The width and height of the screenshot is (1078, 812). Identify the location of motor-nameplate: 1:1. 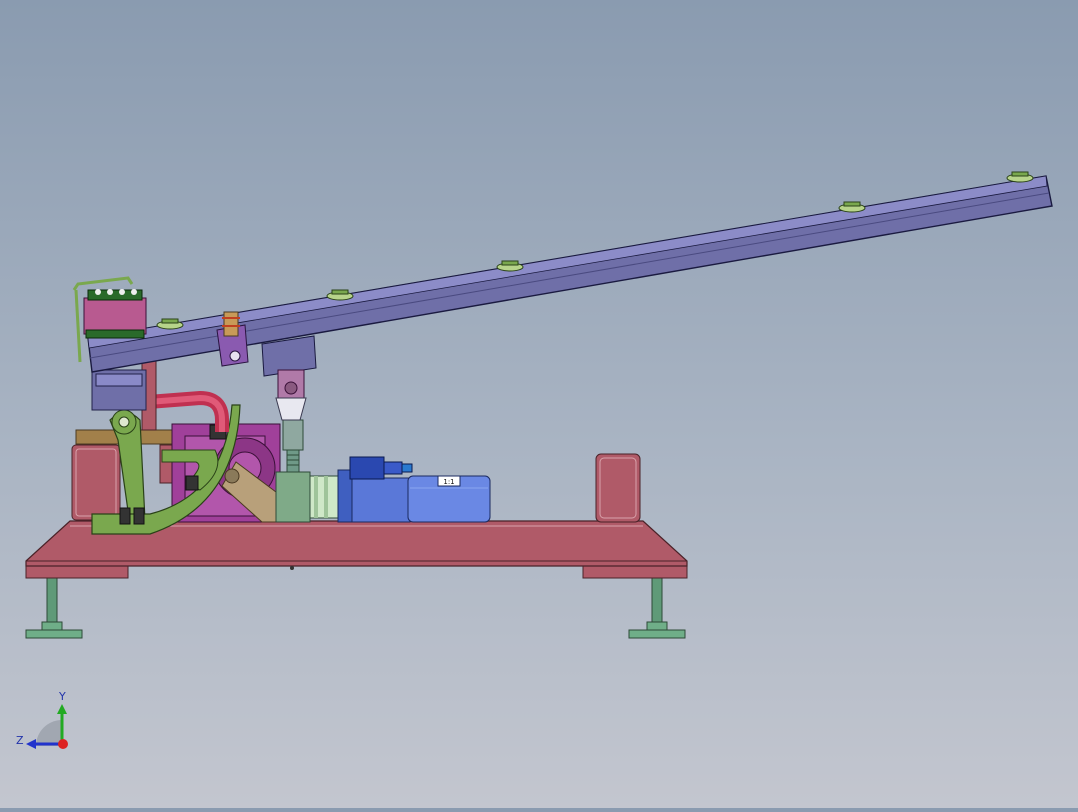
(448, 482).